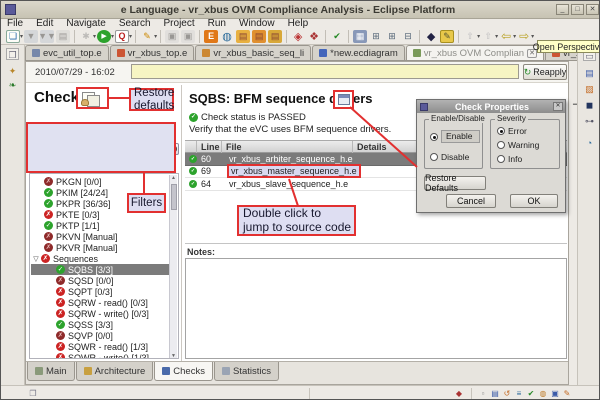 The image size is (600, 400). Describe the element at coordinates (447, 36) in the screenshot. I see `annotate-icon: ✎` at that location.